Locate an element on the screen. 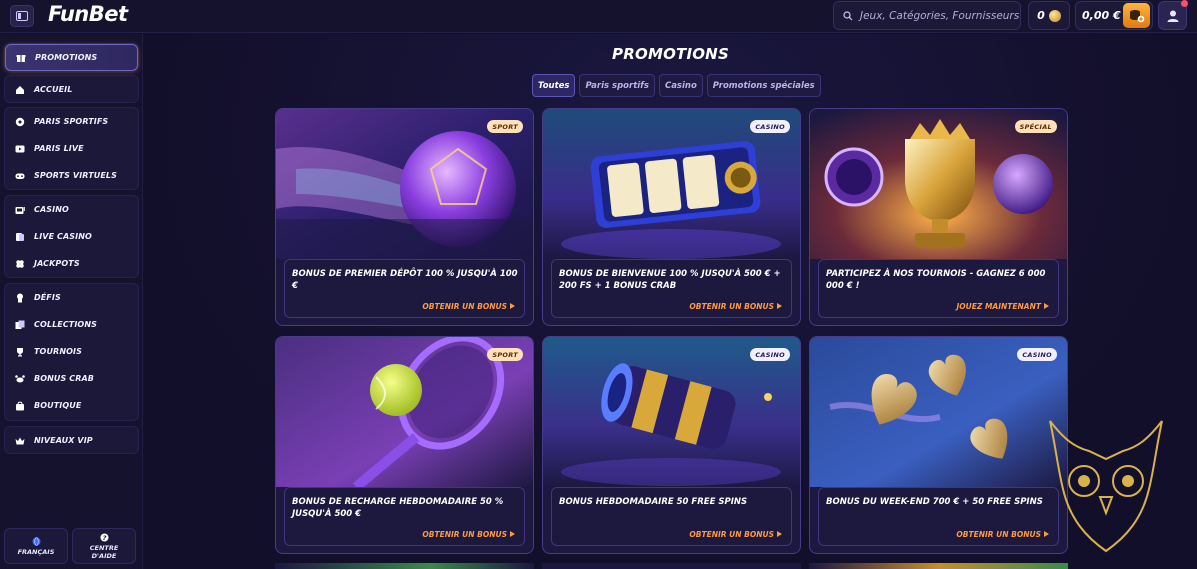  coins-balance: 0 is located at coordinates (1049, 15).